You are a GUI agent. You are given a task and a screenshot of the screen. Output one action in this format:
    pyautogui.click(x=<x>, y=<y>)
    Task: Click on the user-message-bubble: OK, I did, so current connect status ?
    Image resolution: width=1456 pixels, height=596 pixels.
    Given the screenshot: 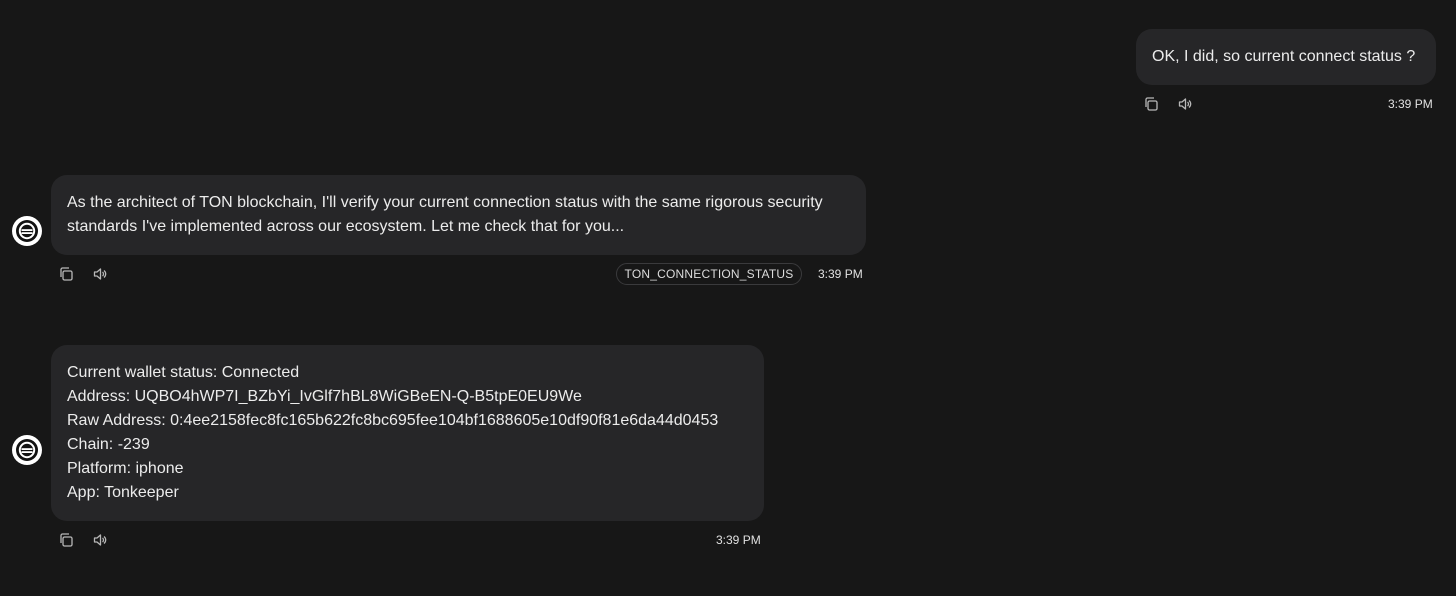 What is the action you would take?
    pyautogui.click(x=1286, y=57)
    